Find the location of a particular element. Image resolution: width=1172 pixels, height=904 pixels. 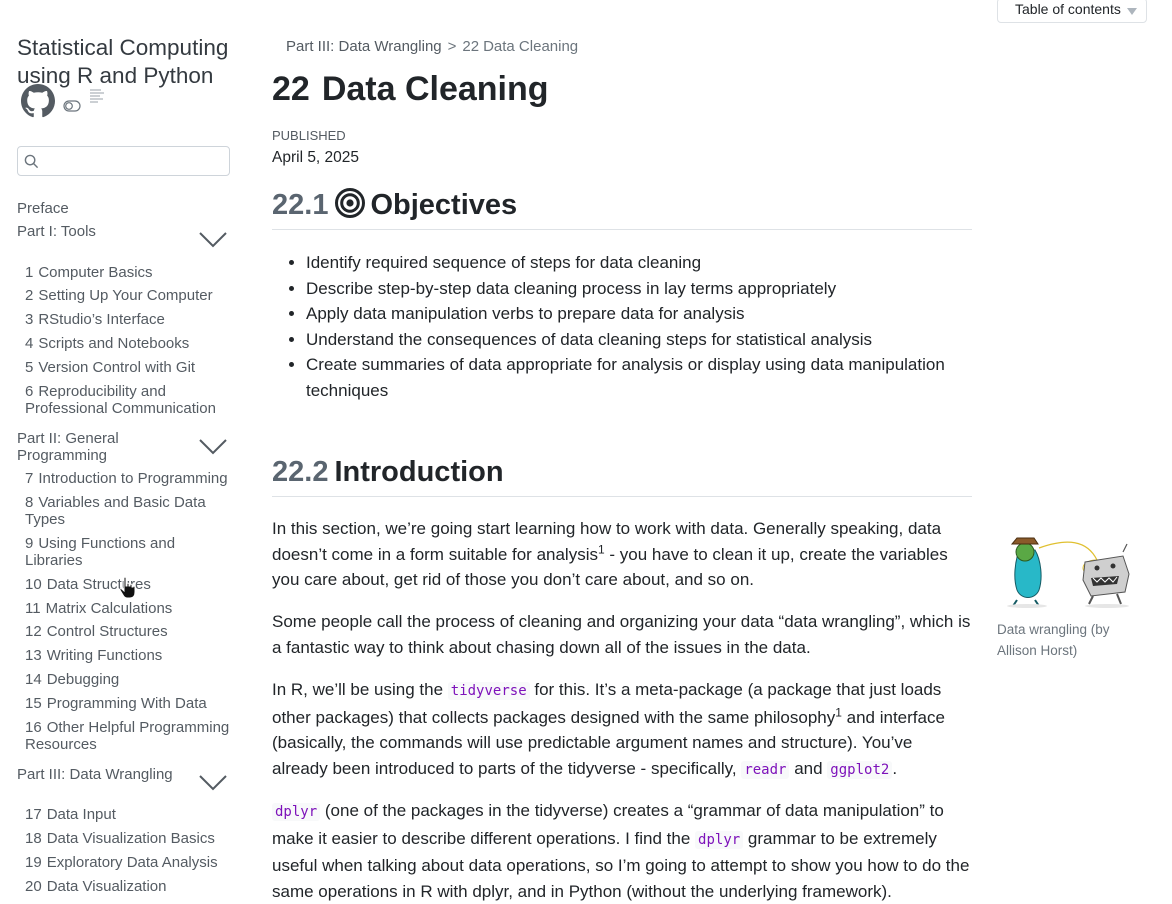

sidebar-item-label: Control Structures is located at coordinates (107, 631).